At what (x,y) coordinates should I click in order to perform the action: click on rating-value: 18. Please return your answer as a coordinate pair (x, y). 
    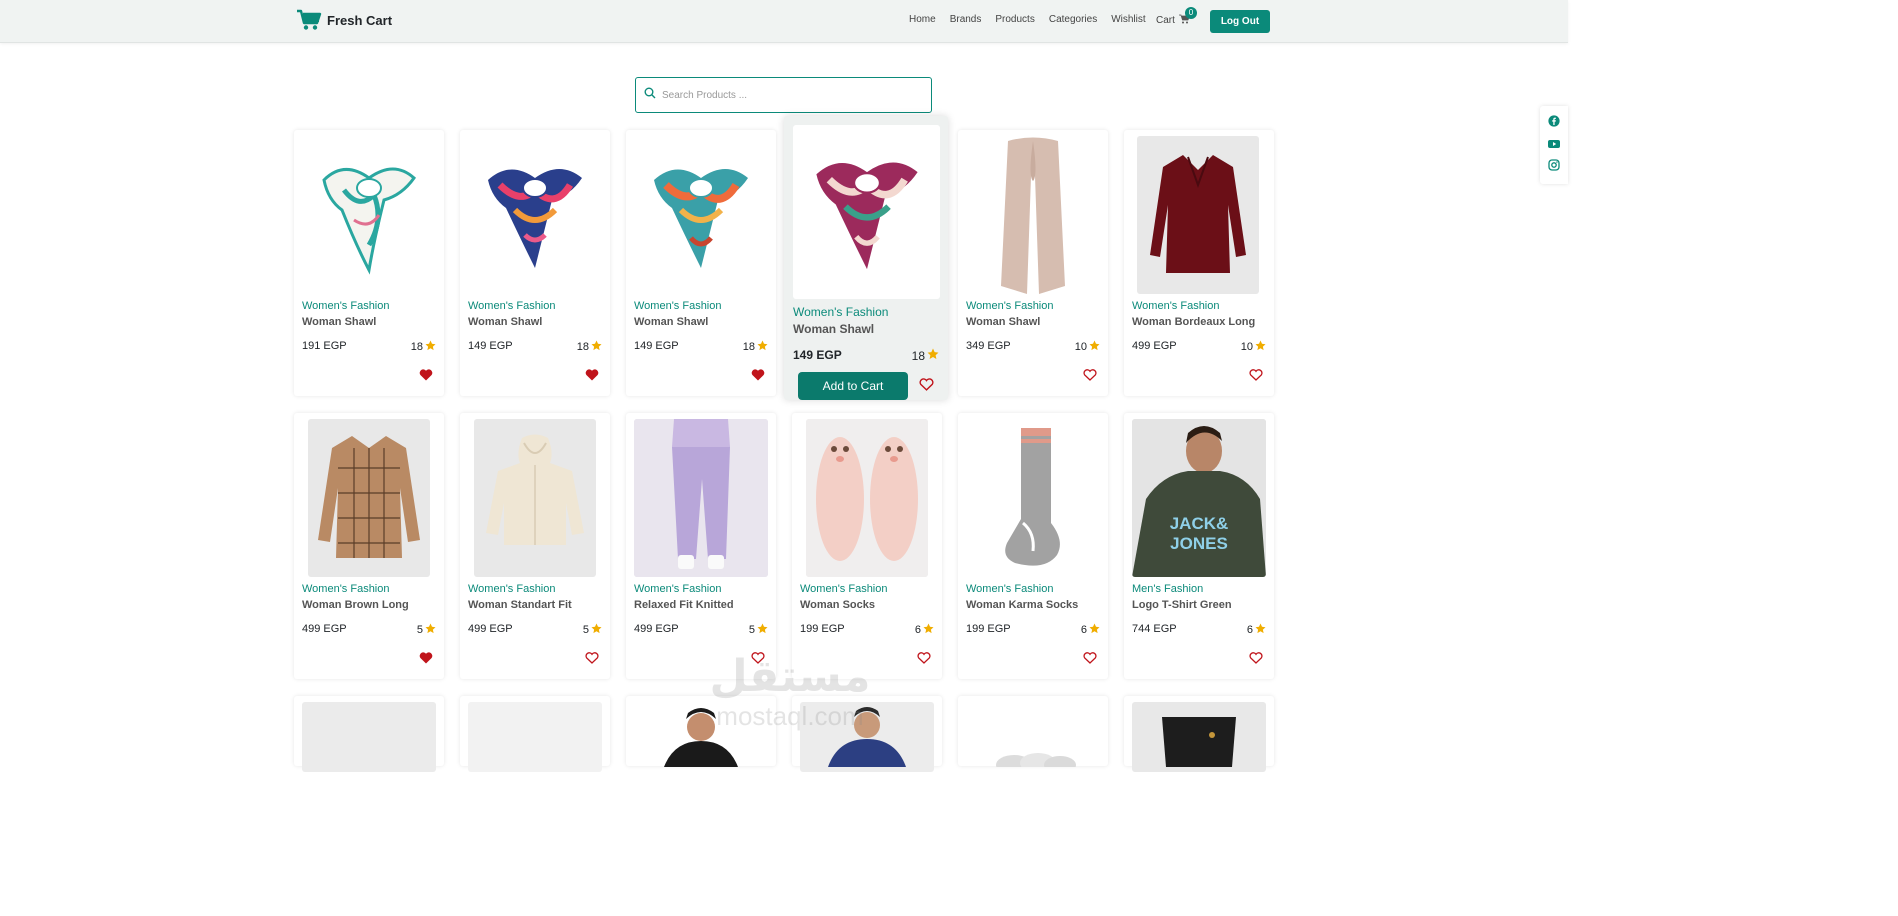
    Looking at the image, I should click on (918, 355).